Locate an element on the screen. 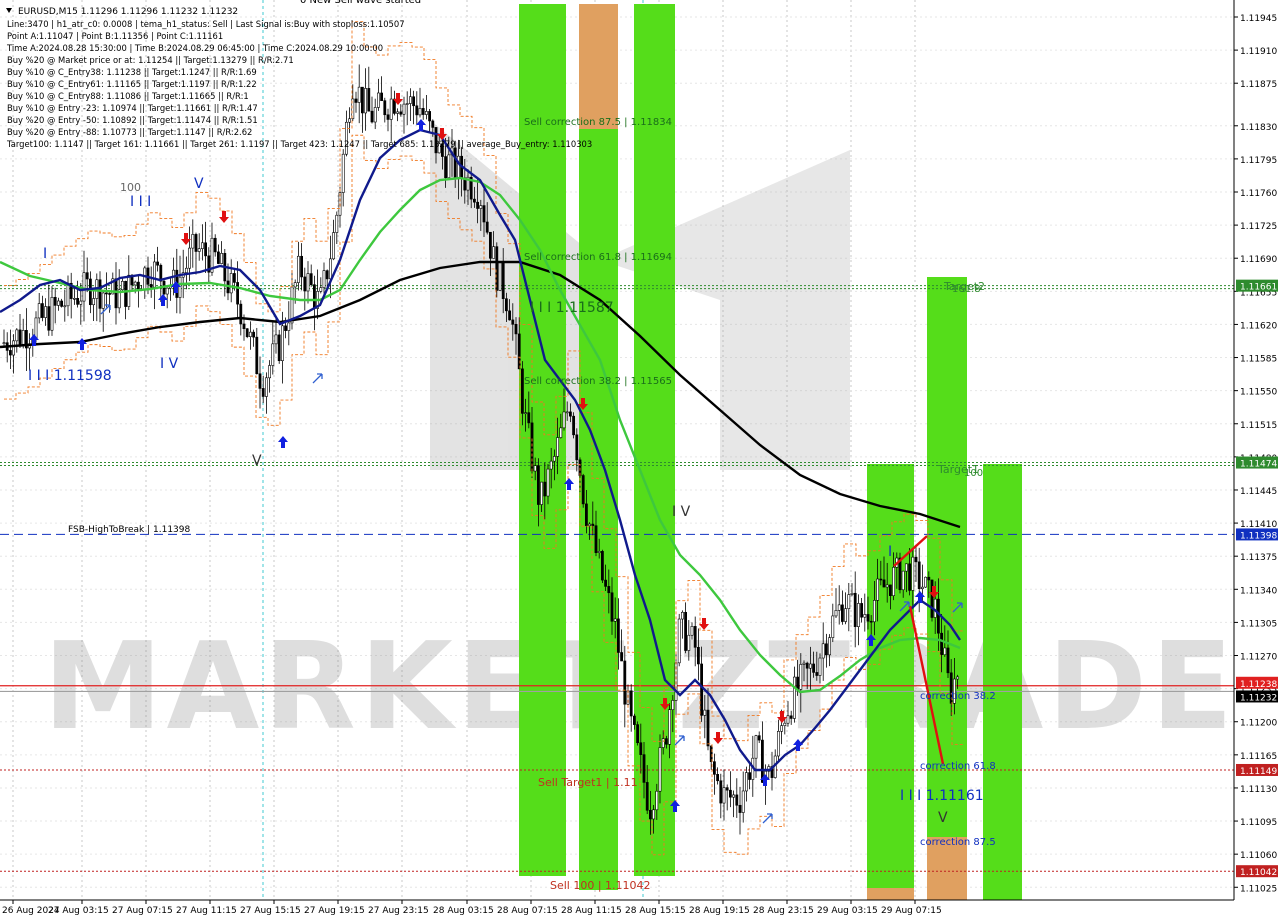  y-tick-label: 1.11795 is located at coordinates (1258, 161).